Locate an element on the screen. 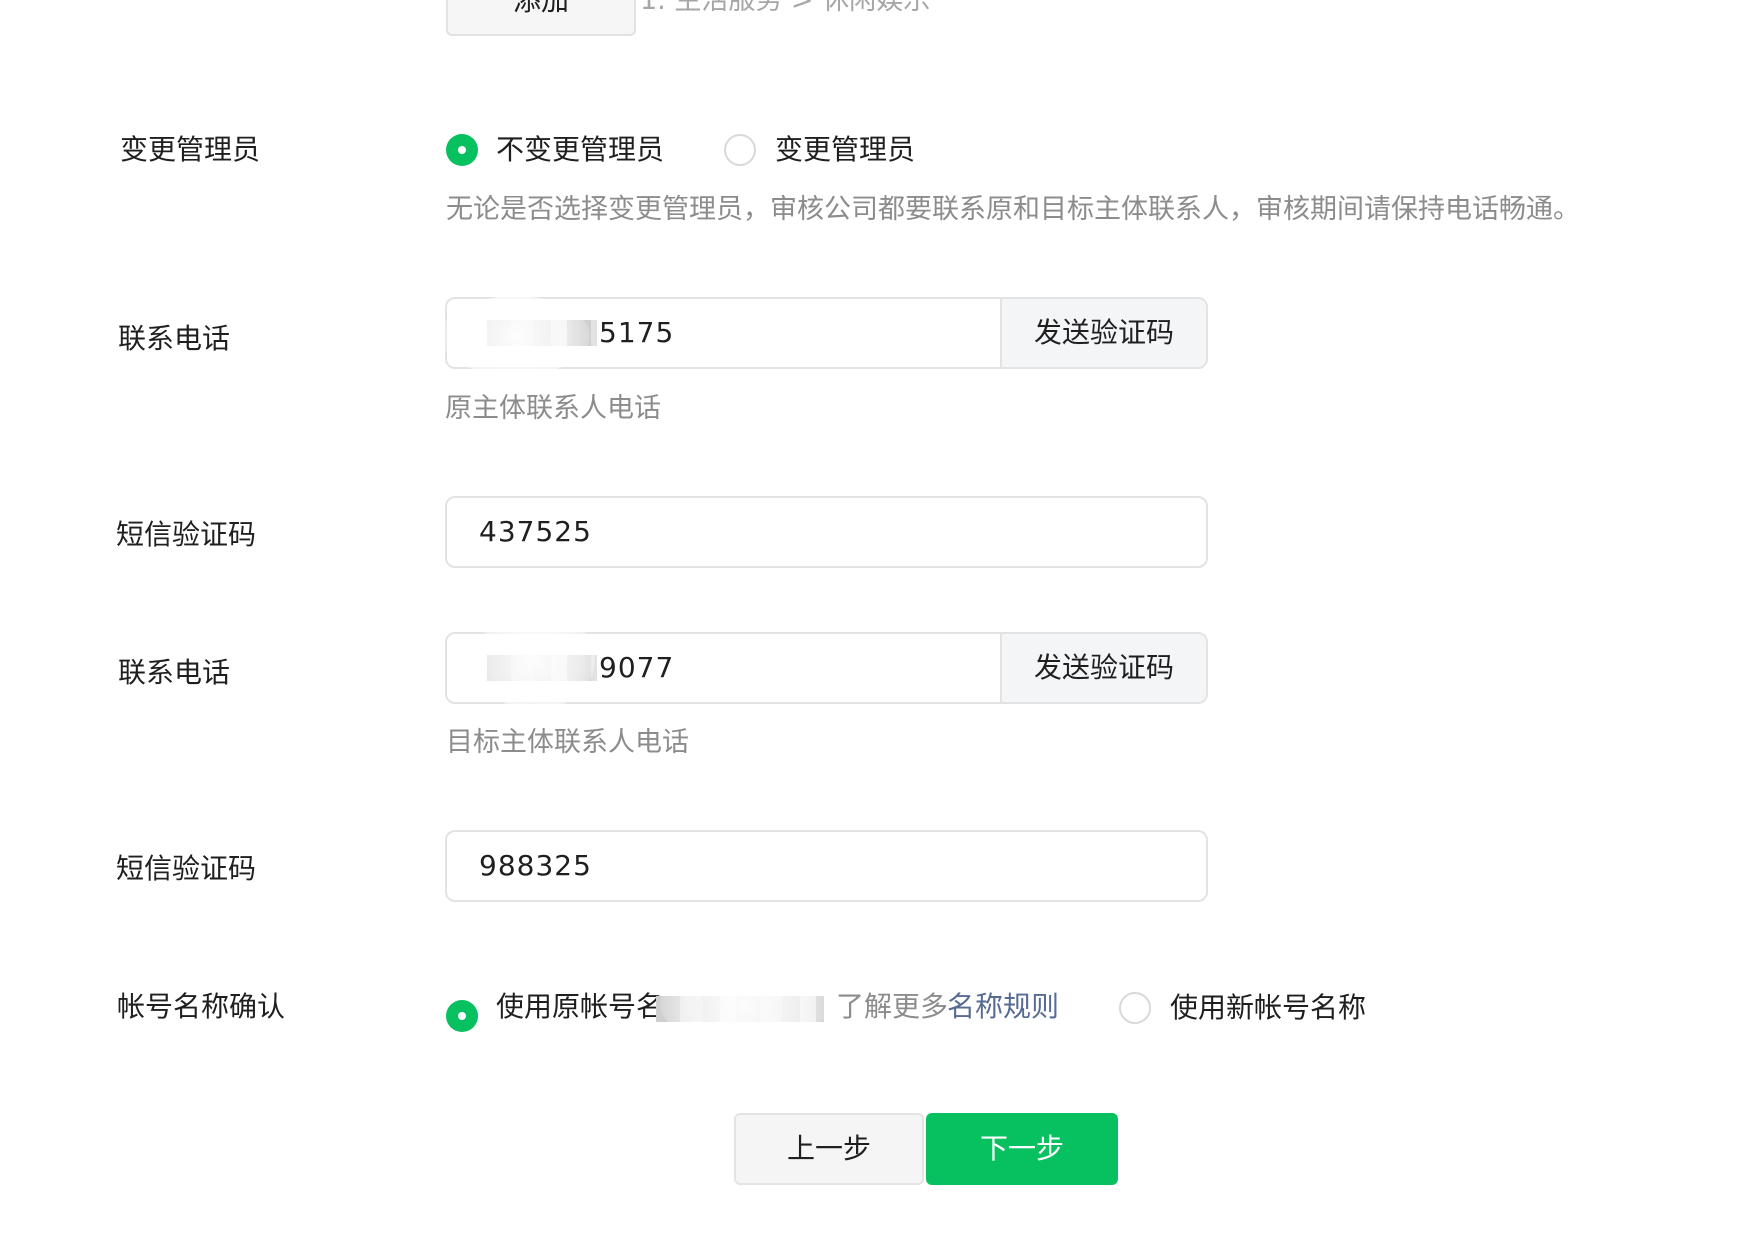 The image size is (1739, 1235). target-sms-input: 988325 is located at coordinates (826, 866).